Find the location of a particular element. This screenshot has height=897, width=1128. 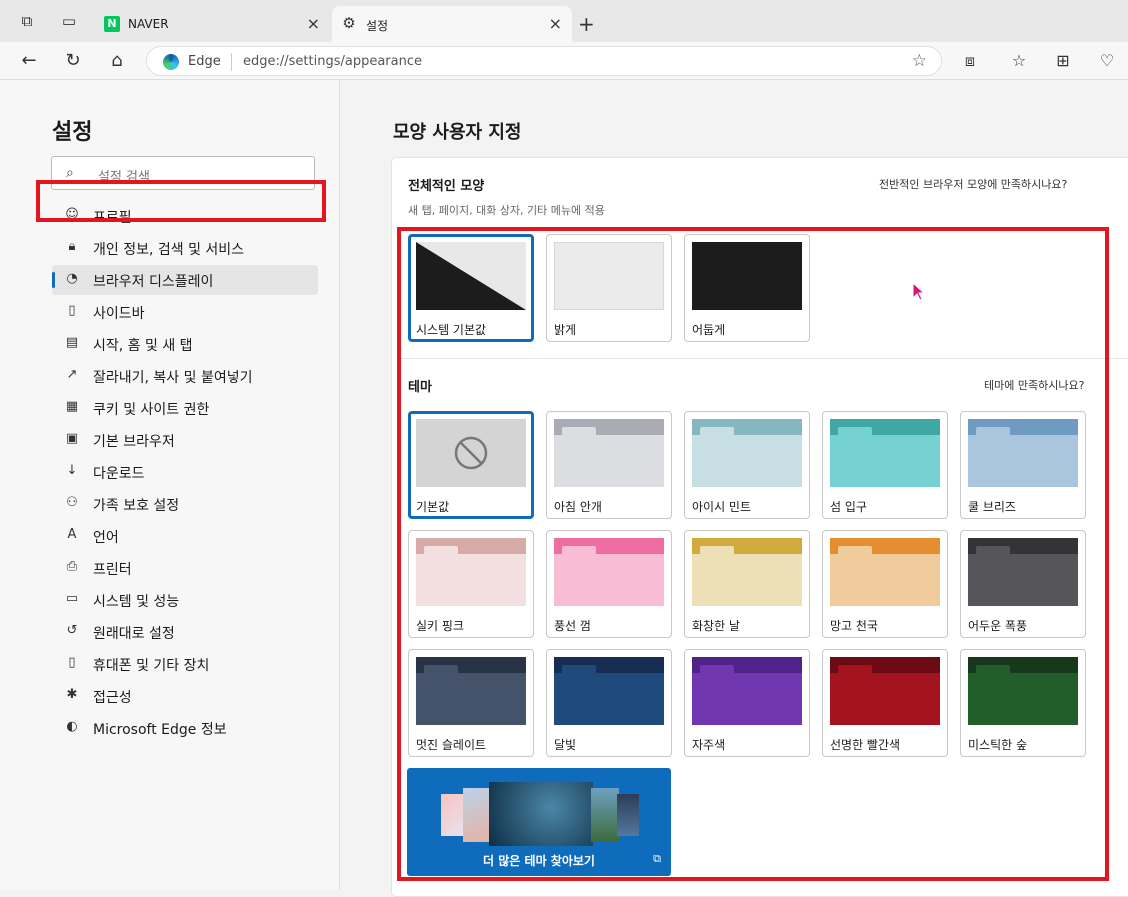

reset-icon: ↺ is located at coordinates (72, 630).